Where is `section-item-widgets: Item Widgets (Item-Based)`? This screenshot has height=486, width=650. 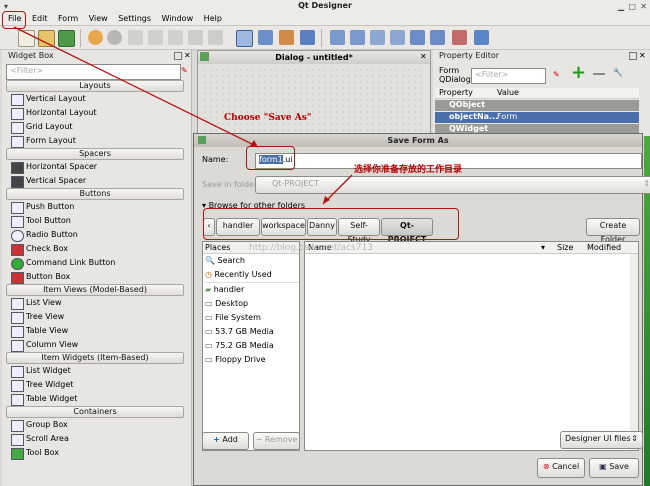 section-item-widgets: Item Widgets (Item-Based) is located at coordinates (95, 358).